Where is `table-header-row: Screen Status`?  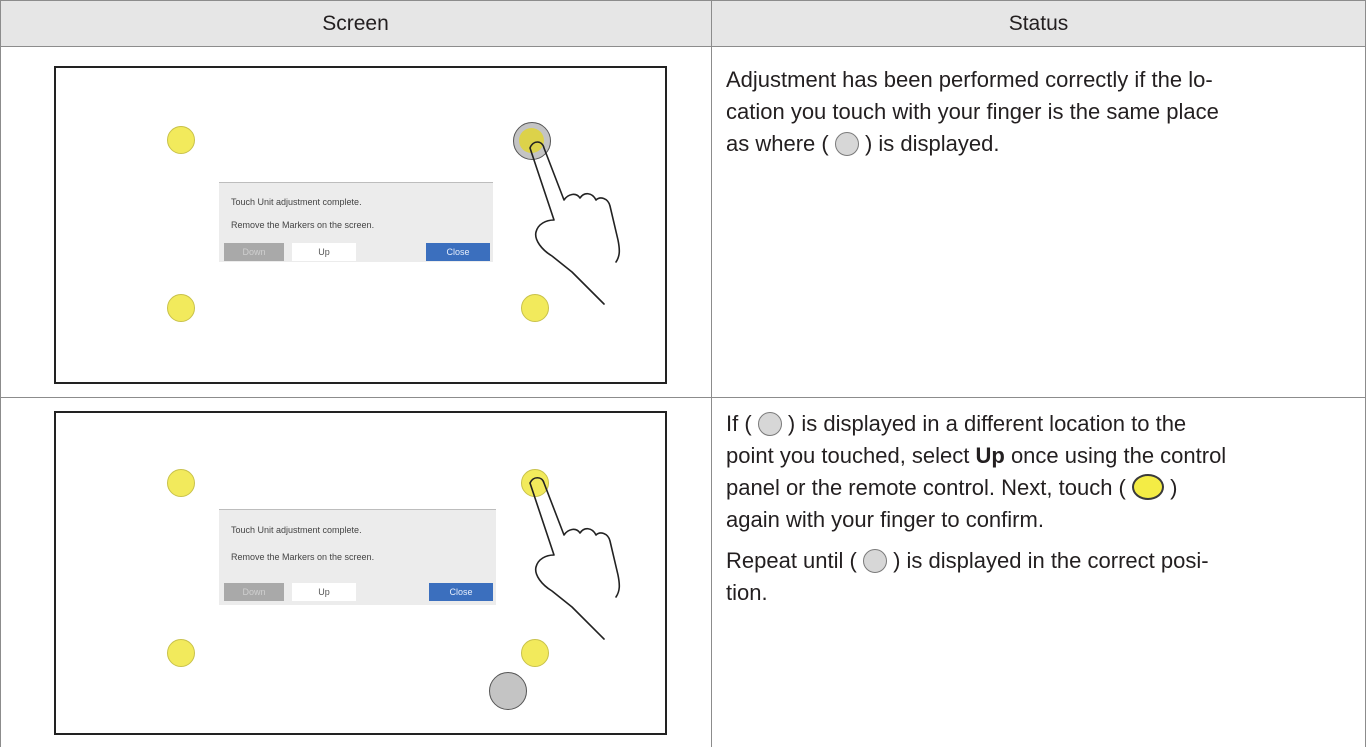
table-header-row: Screen Status is located at coordinates (683, 23).